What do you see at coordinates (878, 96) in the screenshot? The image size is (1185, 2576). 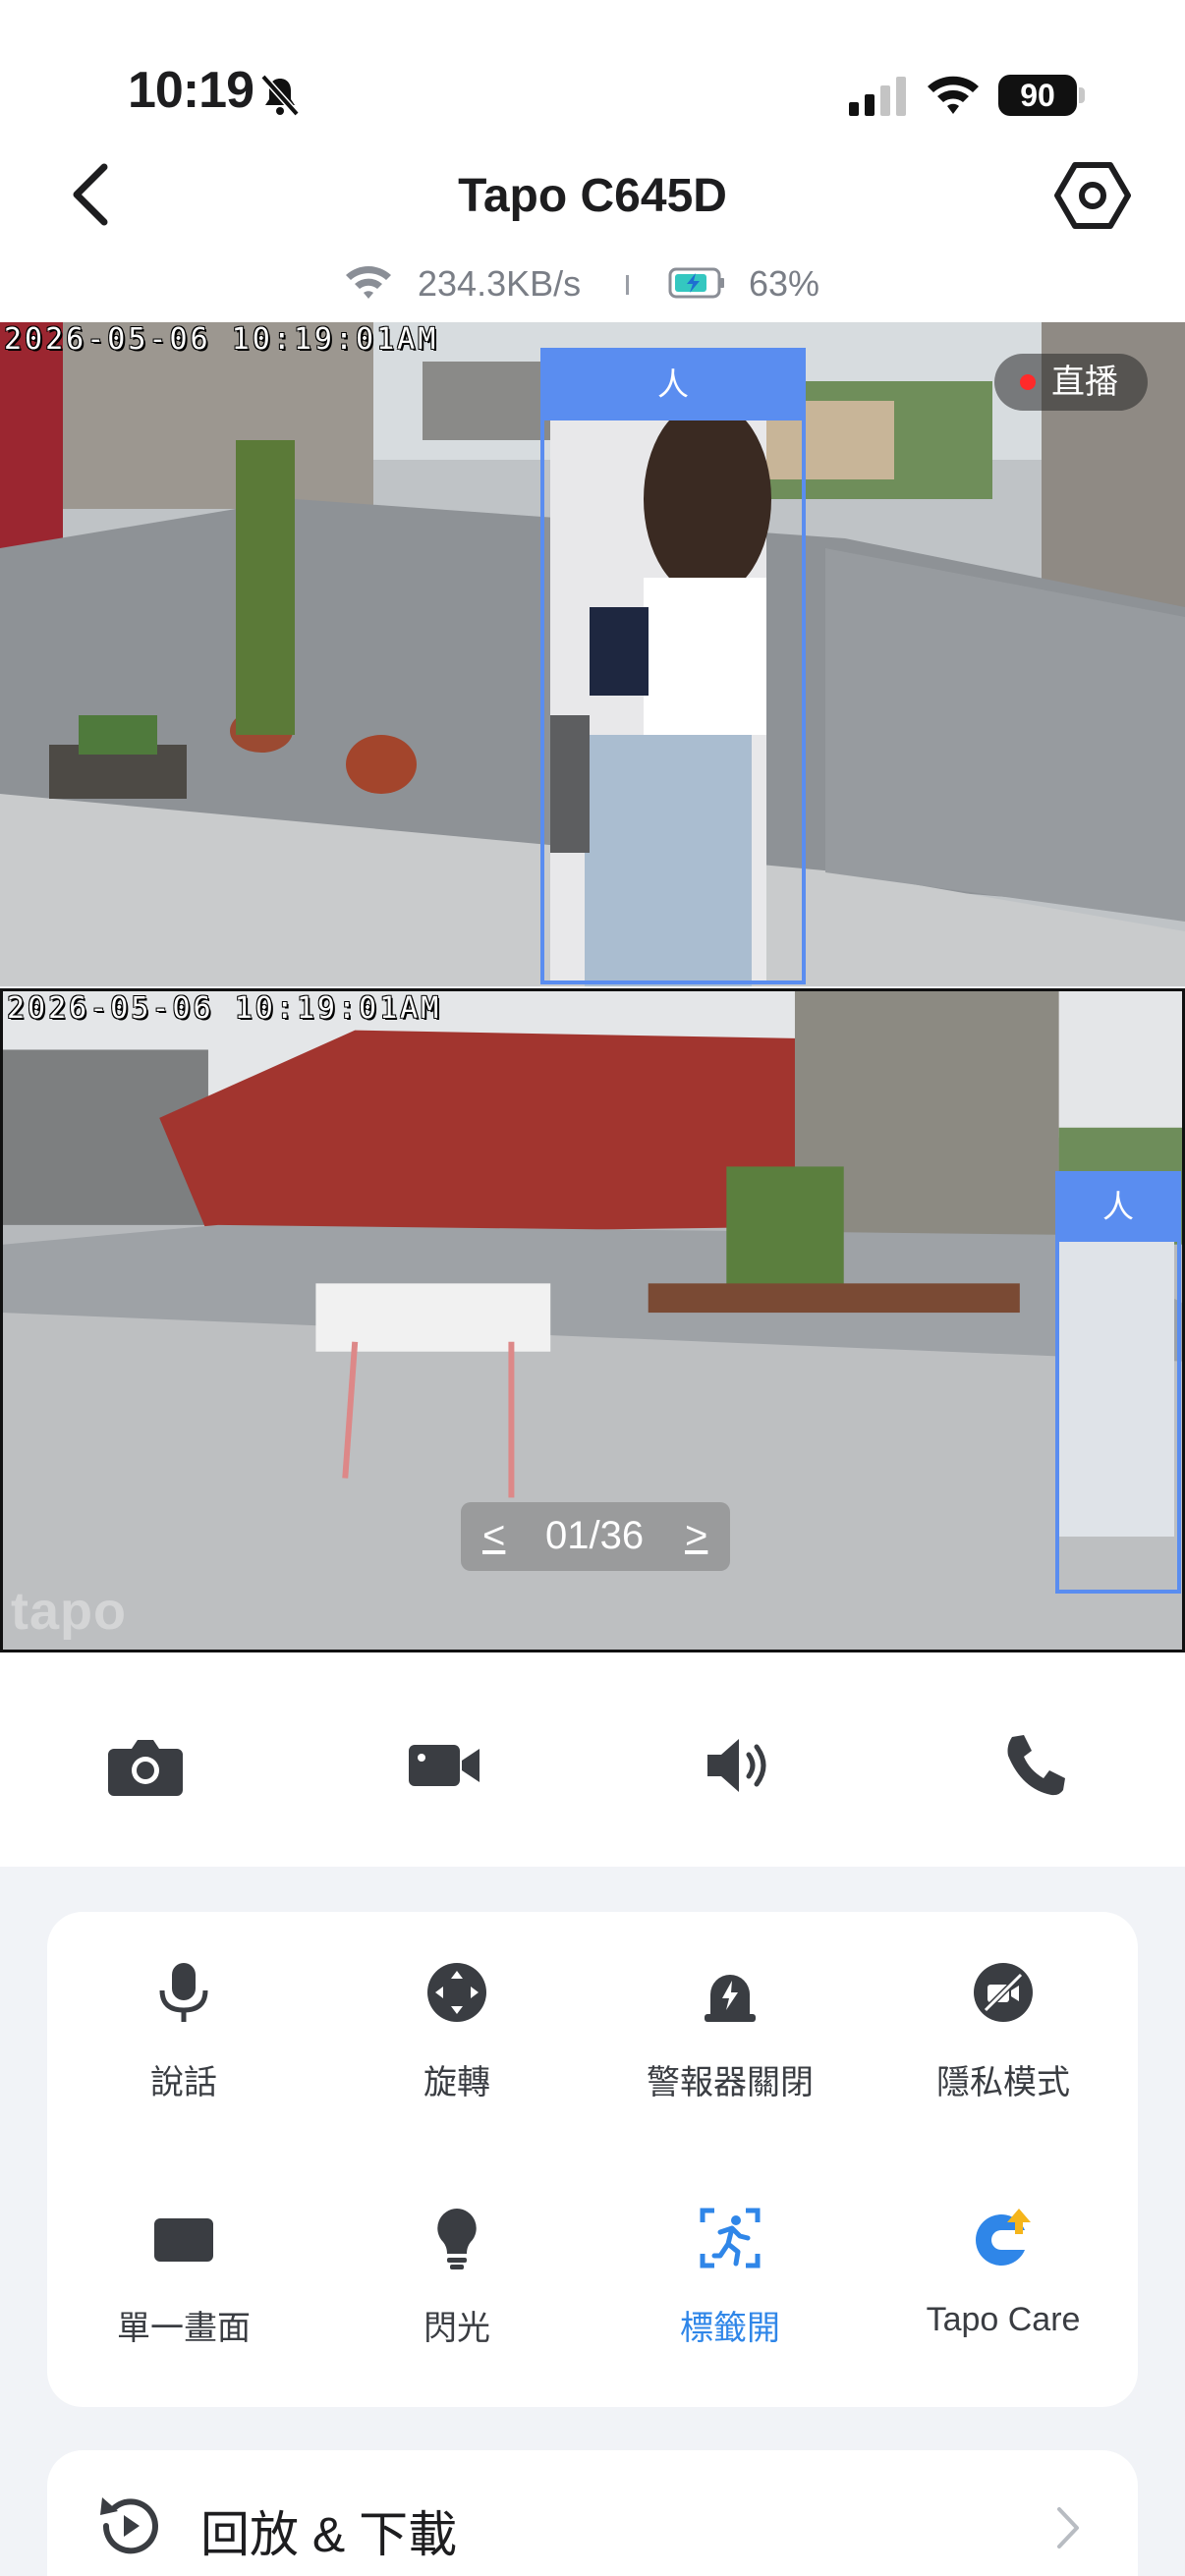 I see `cellular-signal-icon` at bounding box center [878, 96].